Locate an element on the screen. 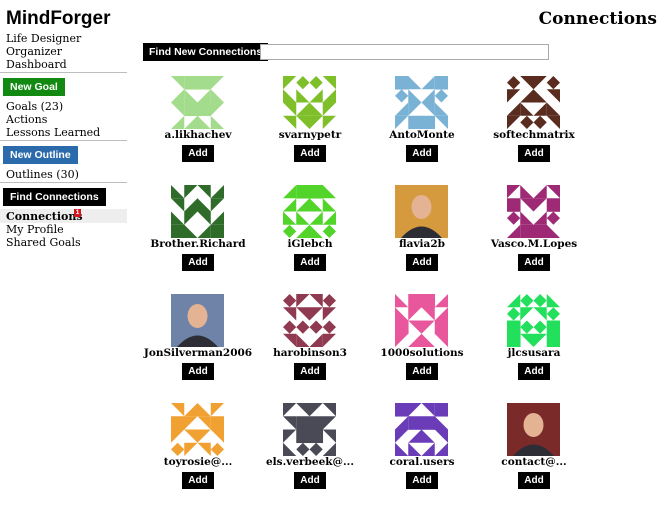 This screenshot has height=513, width=668. nav-life-designer: Life Designer is located at coordinates (43, 38).